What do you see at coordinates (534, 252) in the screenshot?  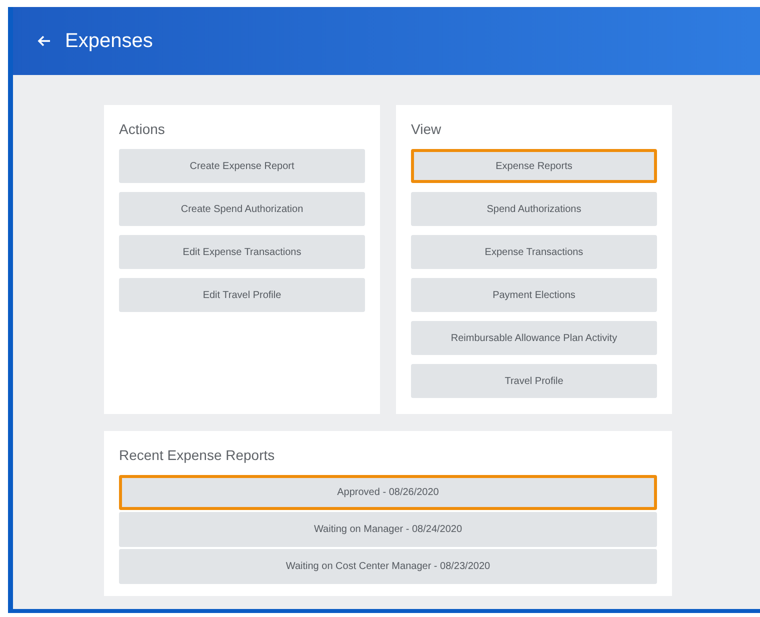 I see `link-button: Expense Transactions` at bounding box center [534, 252].